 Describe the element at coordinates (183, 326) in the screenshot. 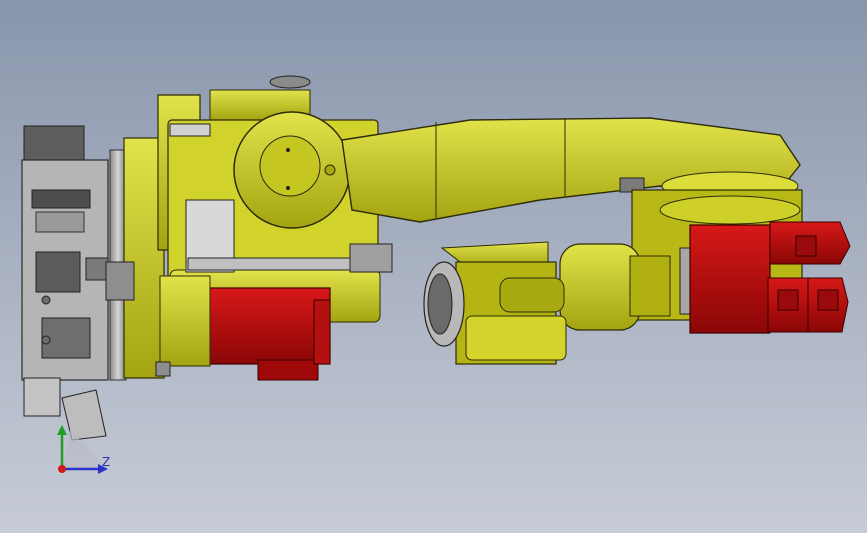

I see `shoulder-lower-body` at that location.